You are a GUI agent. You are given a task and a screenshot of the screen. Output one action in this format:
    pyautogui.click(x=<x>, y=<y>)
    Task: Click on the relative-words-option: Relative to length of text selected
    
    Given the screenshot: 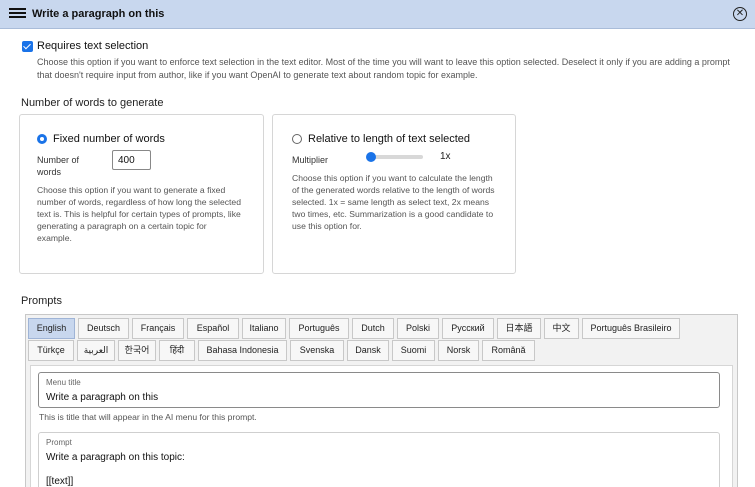 What is the action you would take?
    pyautogui.click(x=381, y=139)
    